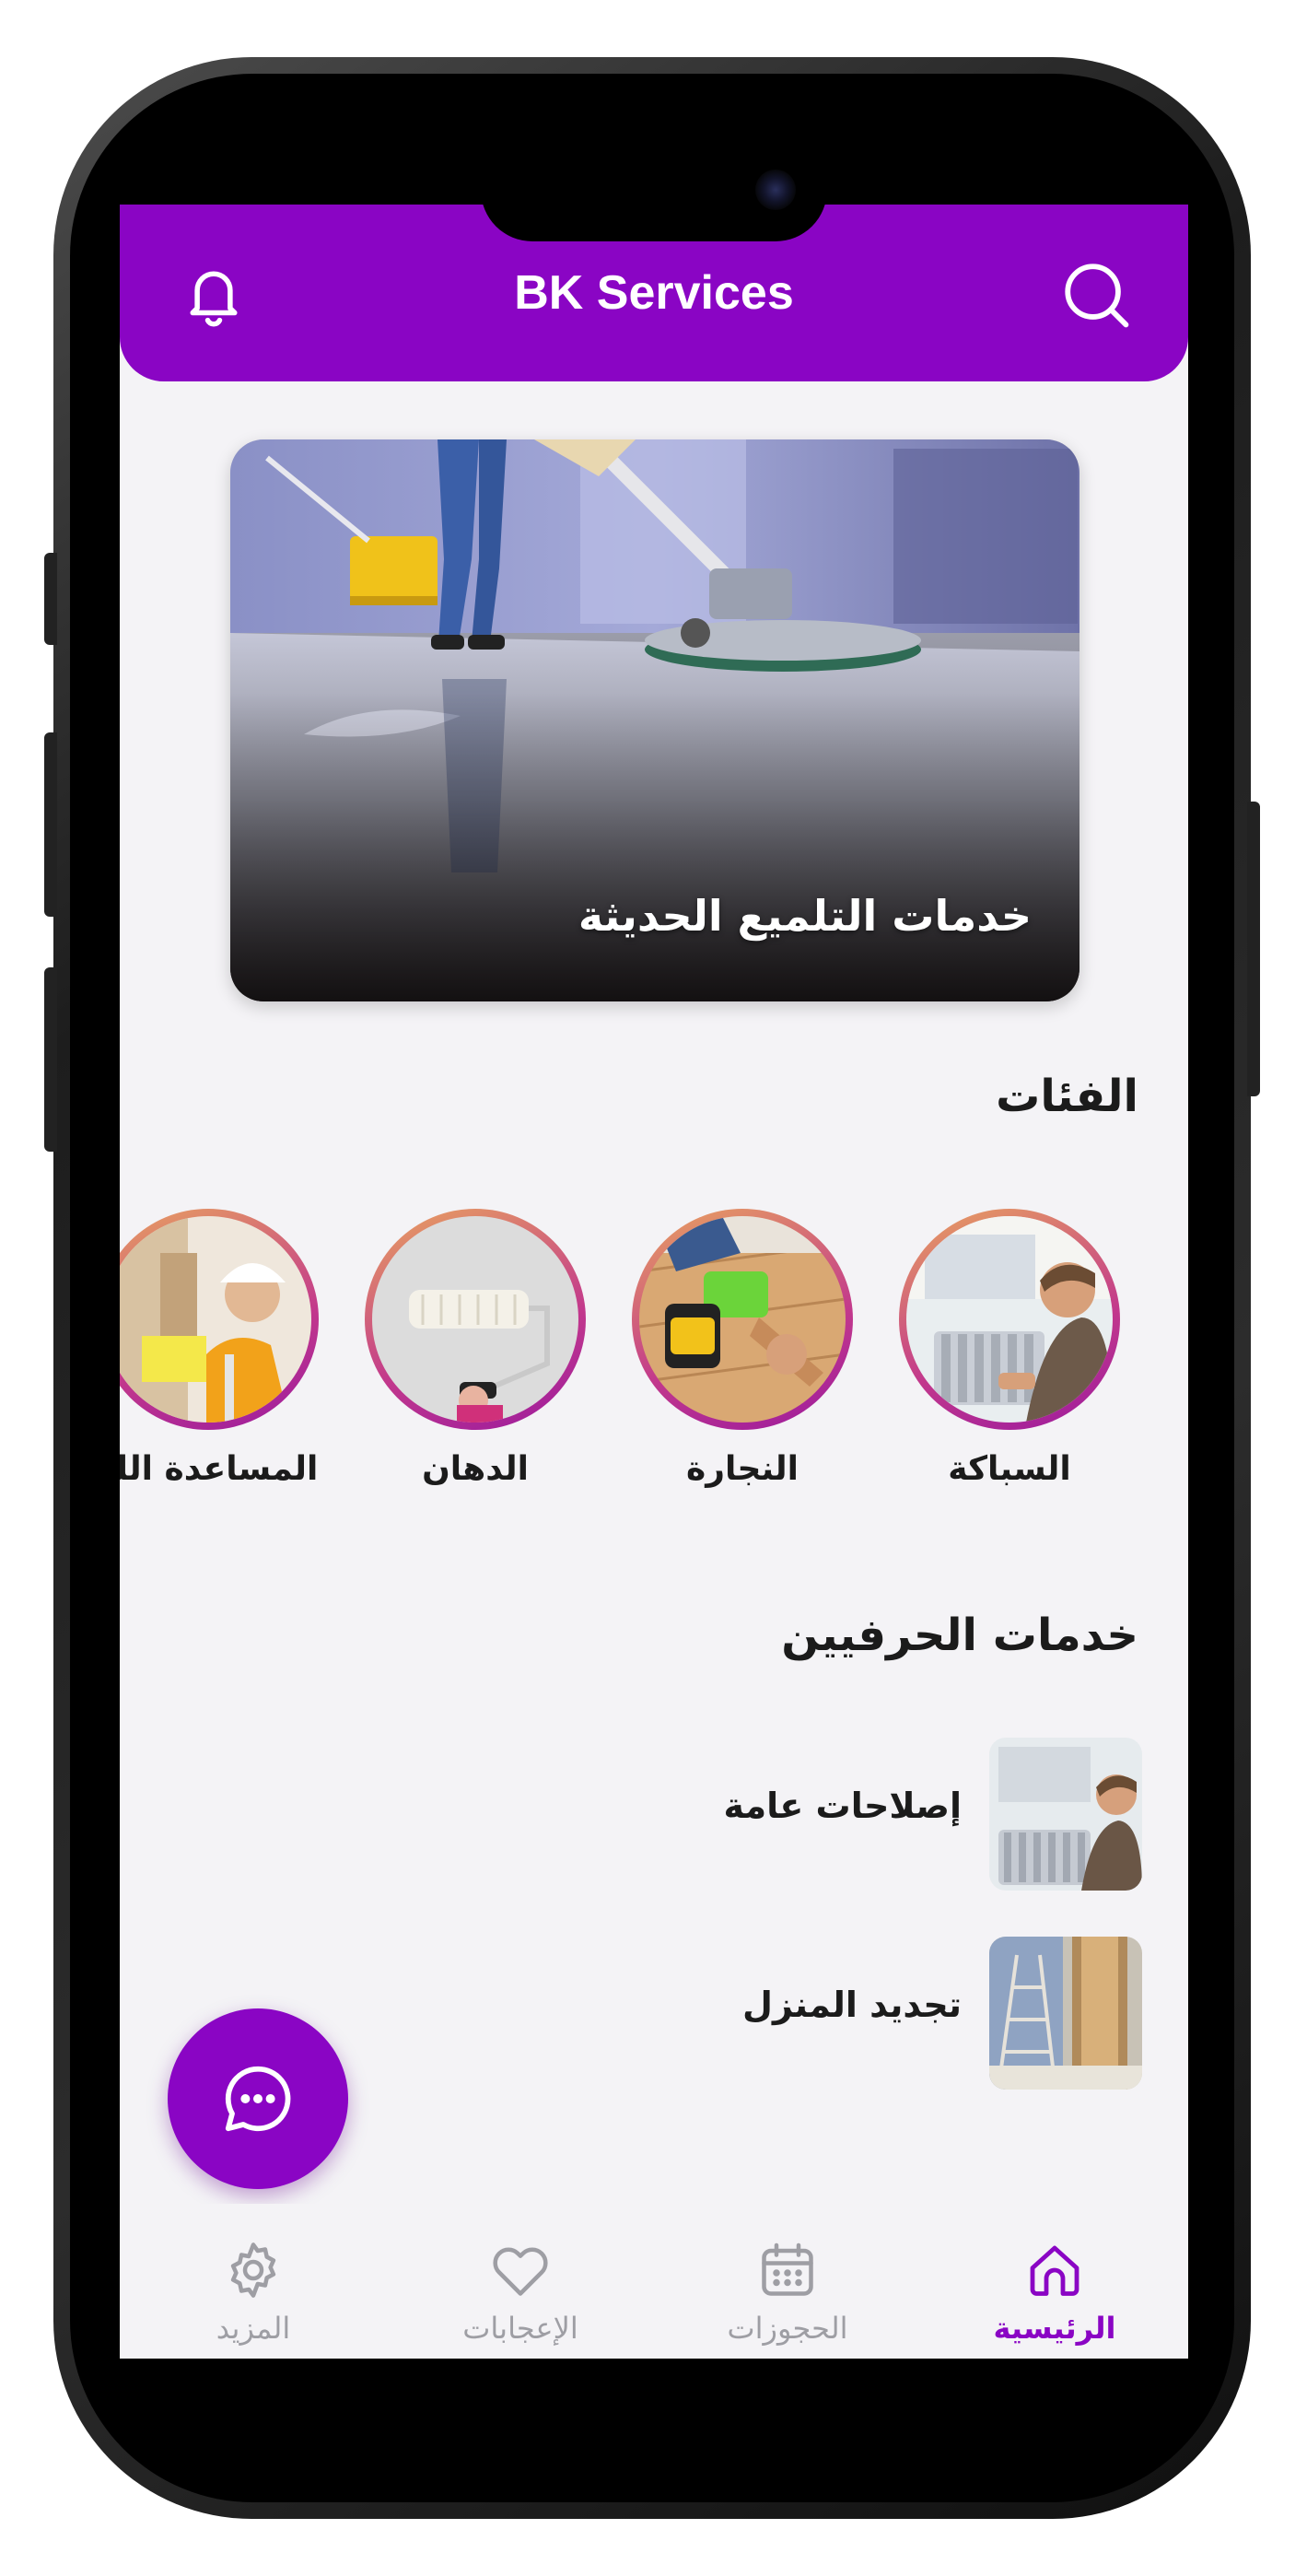 The height and width of the screenshot is (2576, 1307). Describe the element at coordinates (654, 293) in the screenshot. I see `app-title: BK Services` at that location.